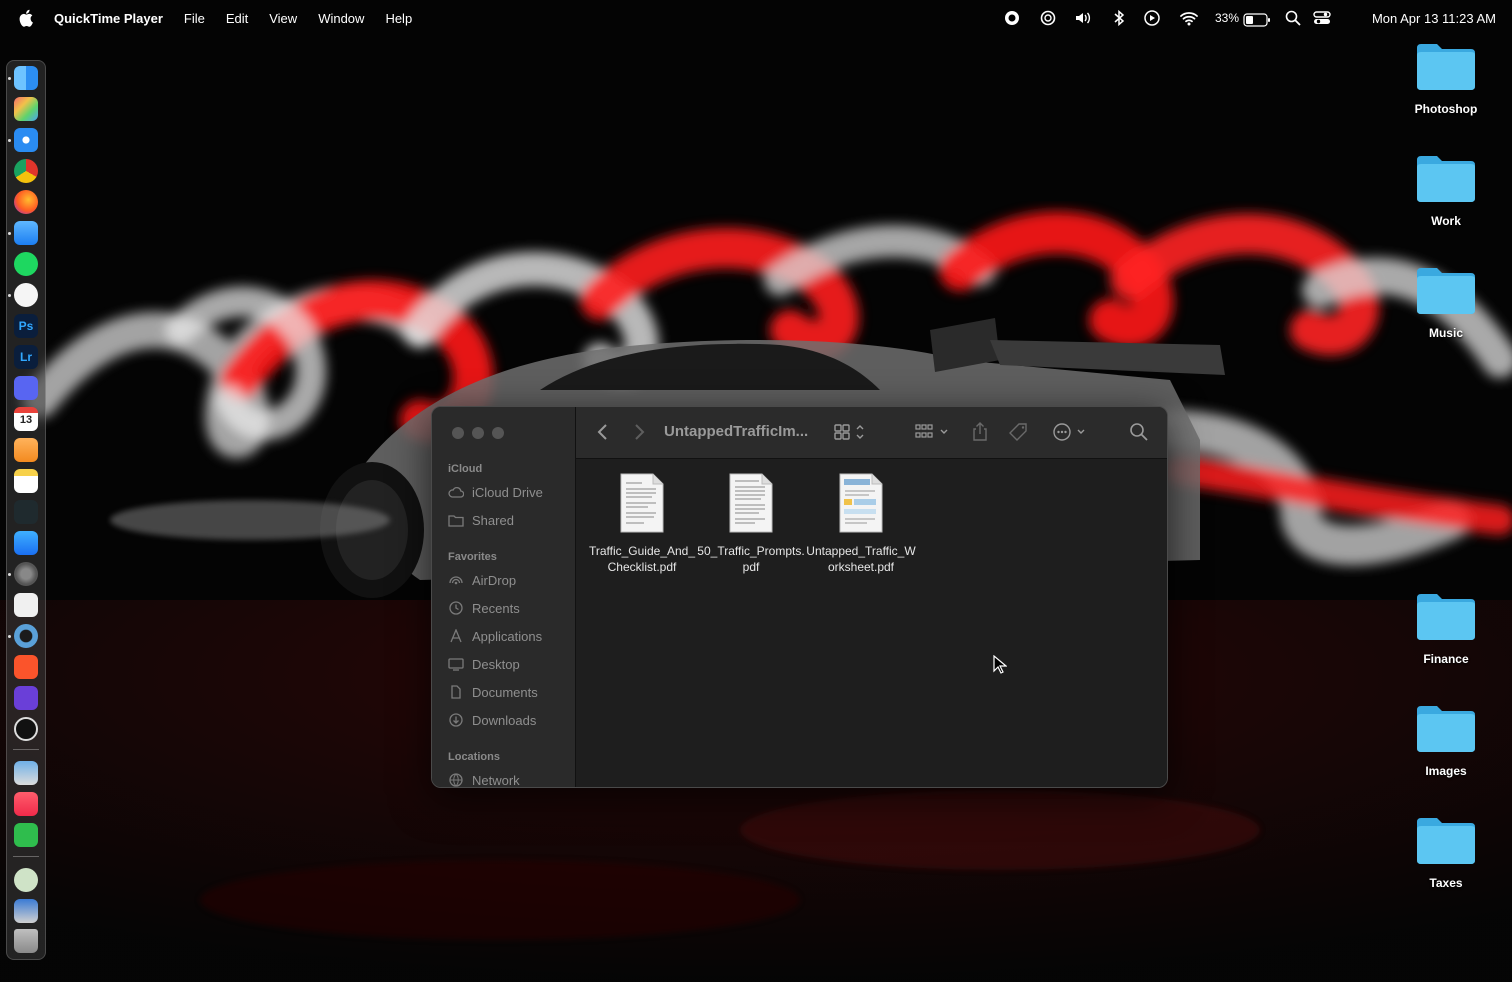  Describe the element at coordinates (456, 664) in the screenshot. I see `desktop-icon` at that location.